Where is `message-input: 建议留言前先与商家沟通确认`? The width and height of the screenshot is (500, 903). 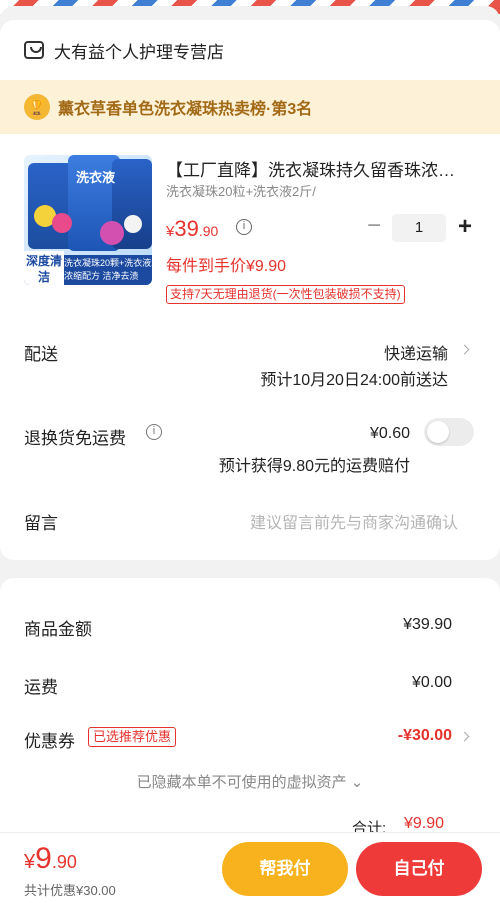
message-input: 建议留言前先与商家沟通确认 is located at coordinates (354, 521).